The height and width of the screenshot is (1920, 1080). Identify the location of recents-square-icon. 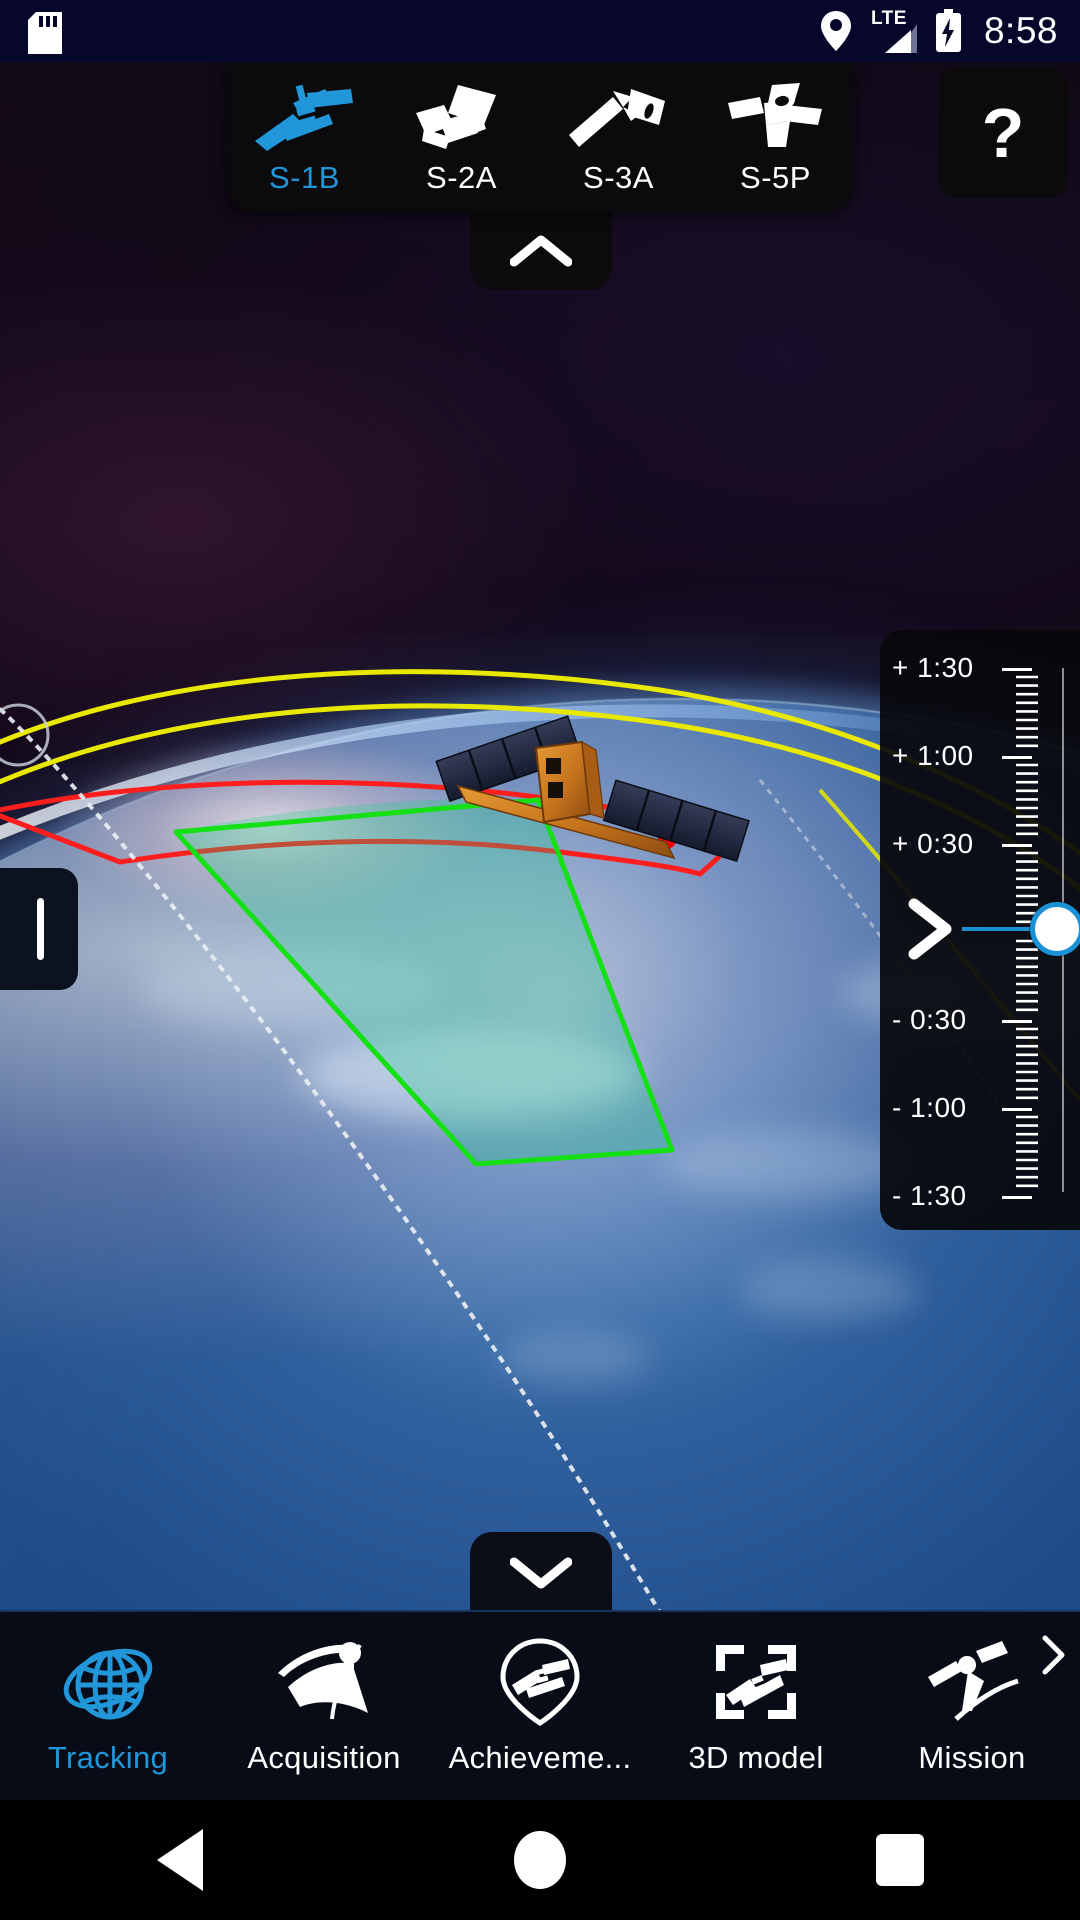
(900, 1860).